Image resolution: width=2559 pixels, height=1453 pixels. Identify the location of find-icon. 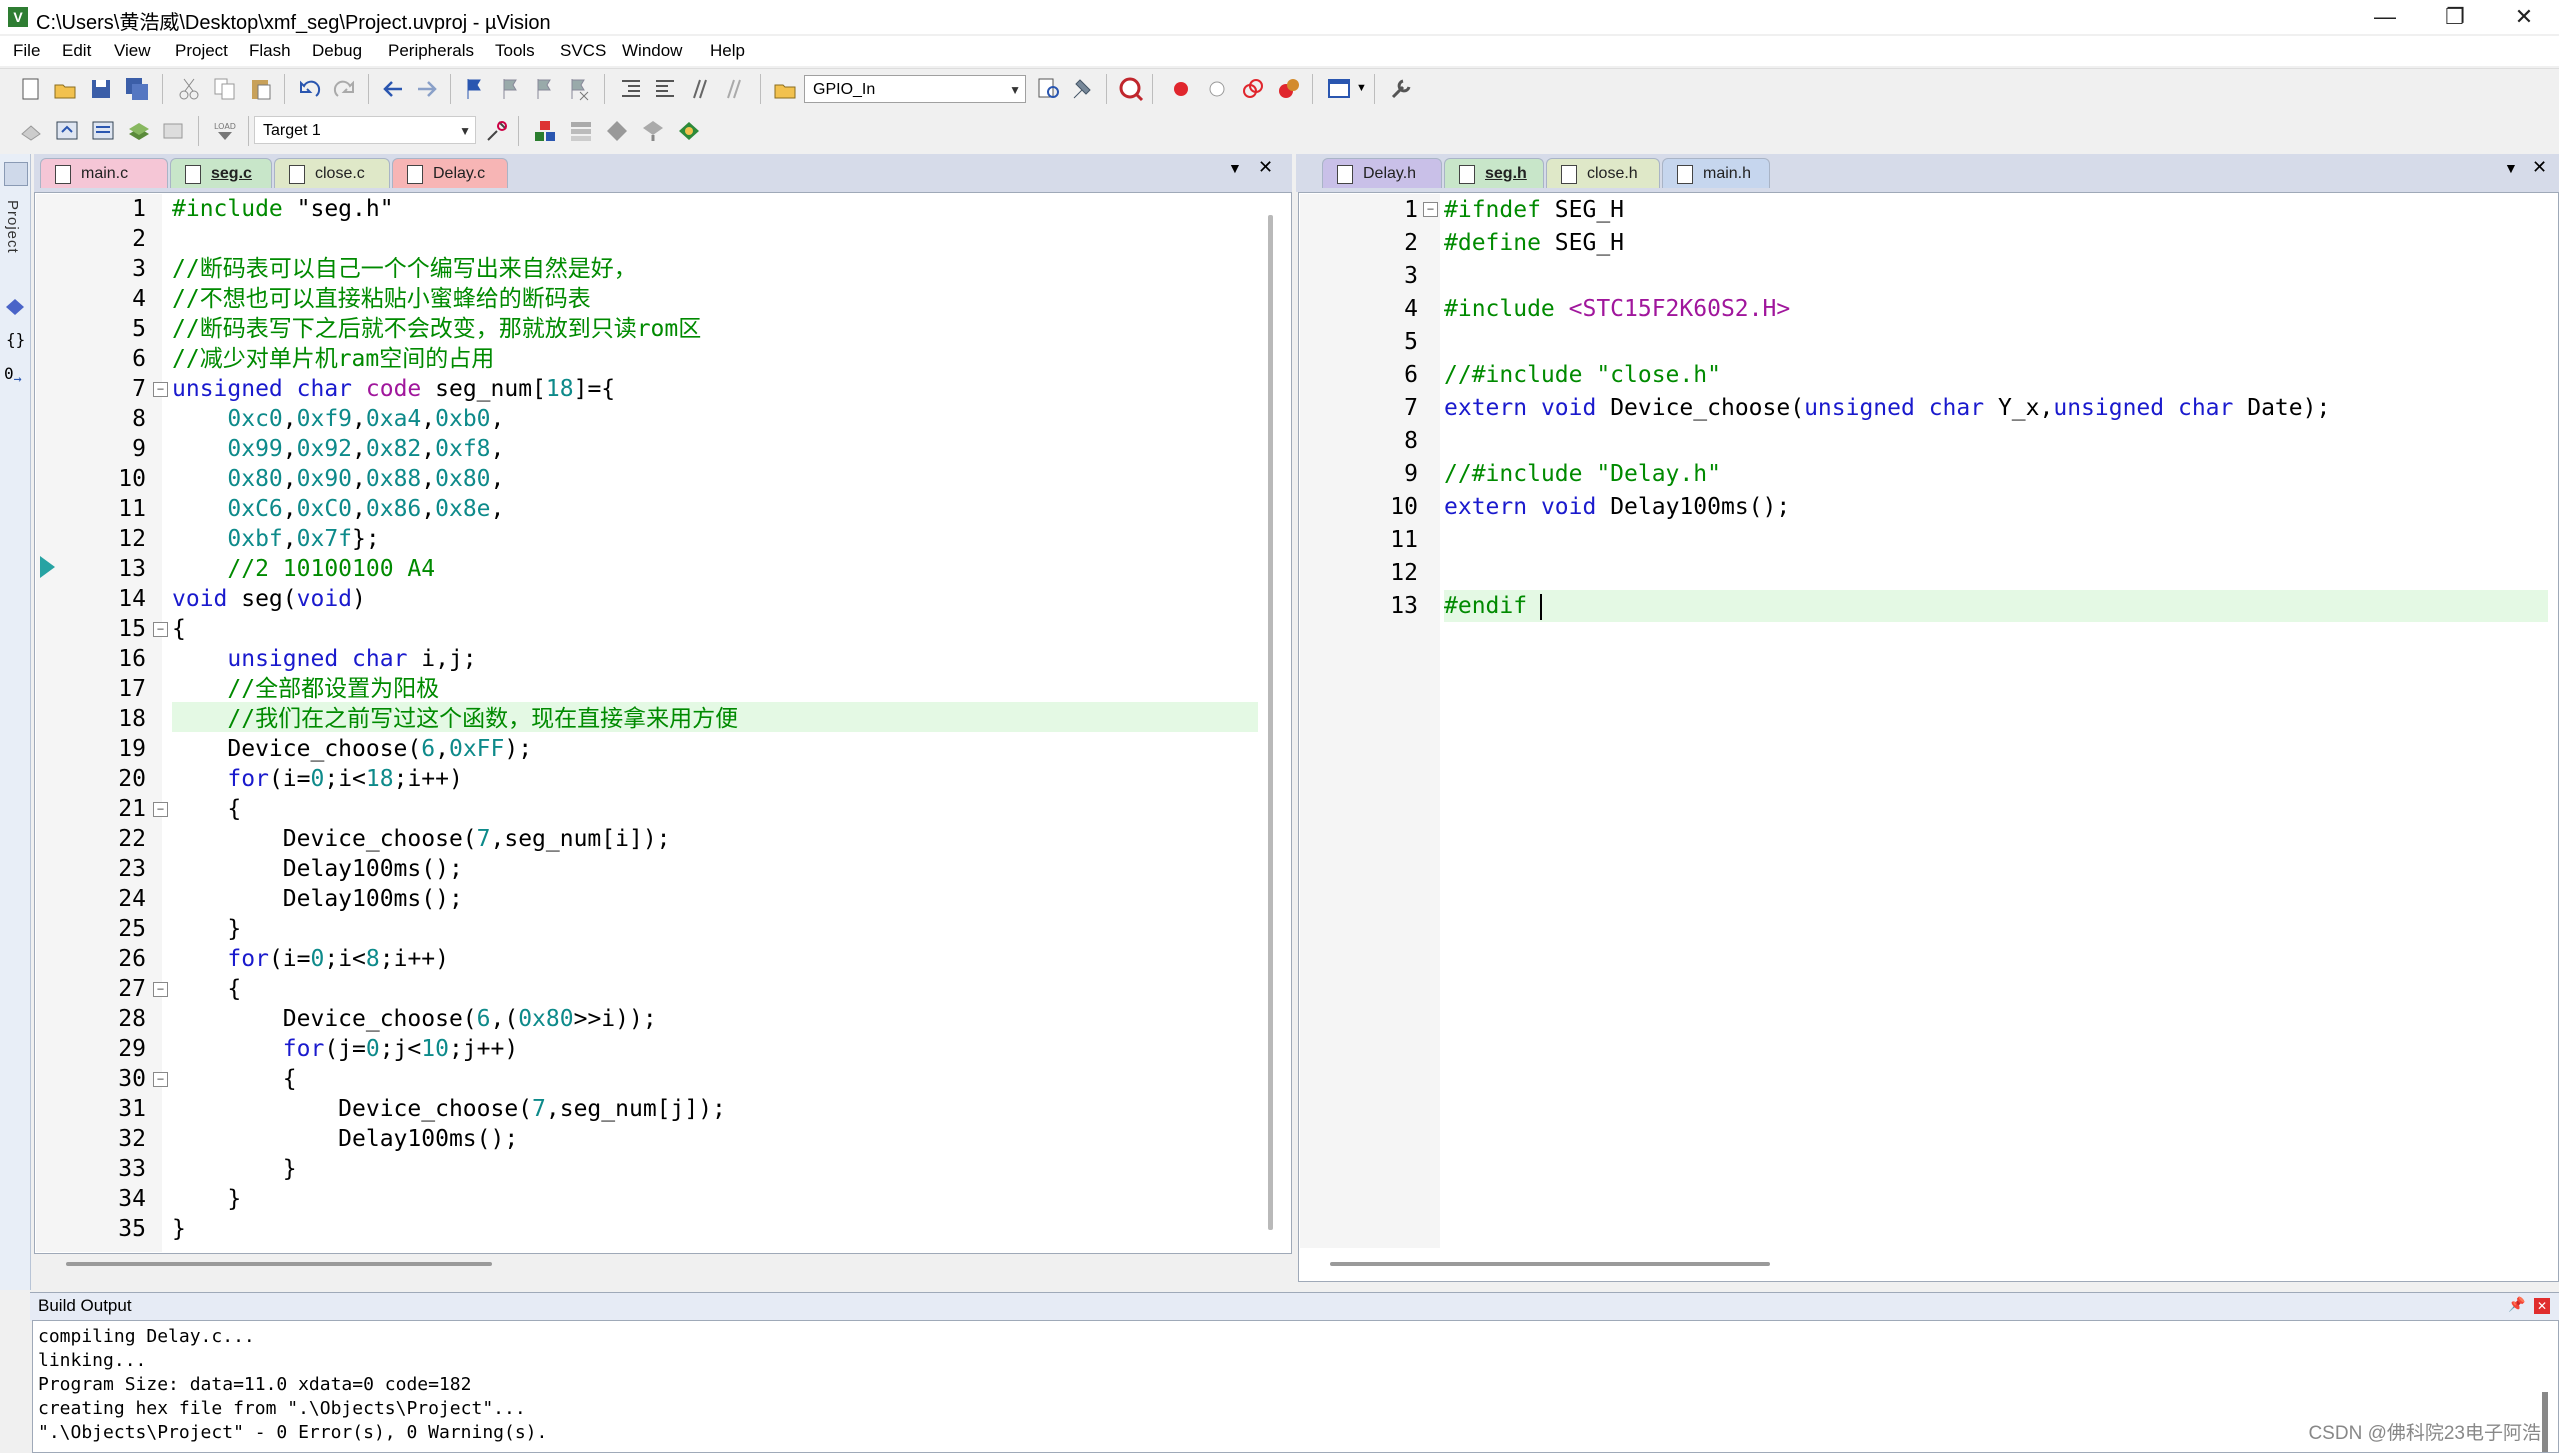
(1049, 89).